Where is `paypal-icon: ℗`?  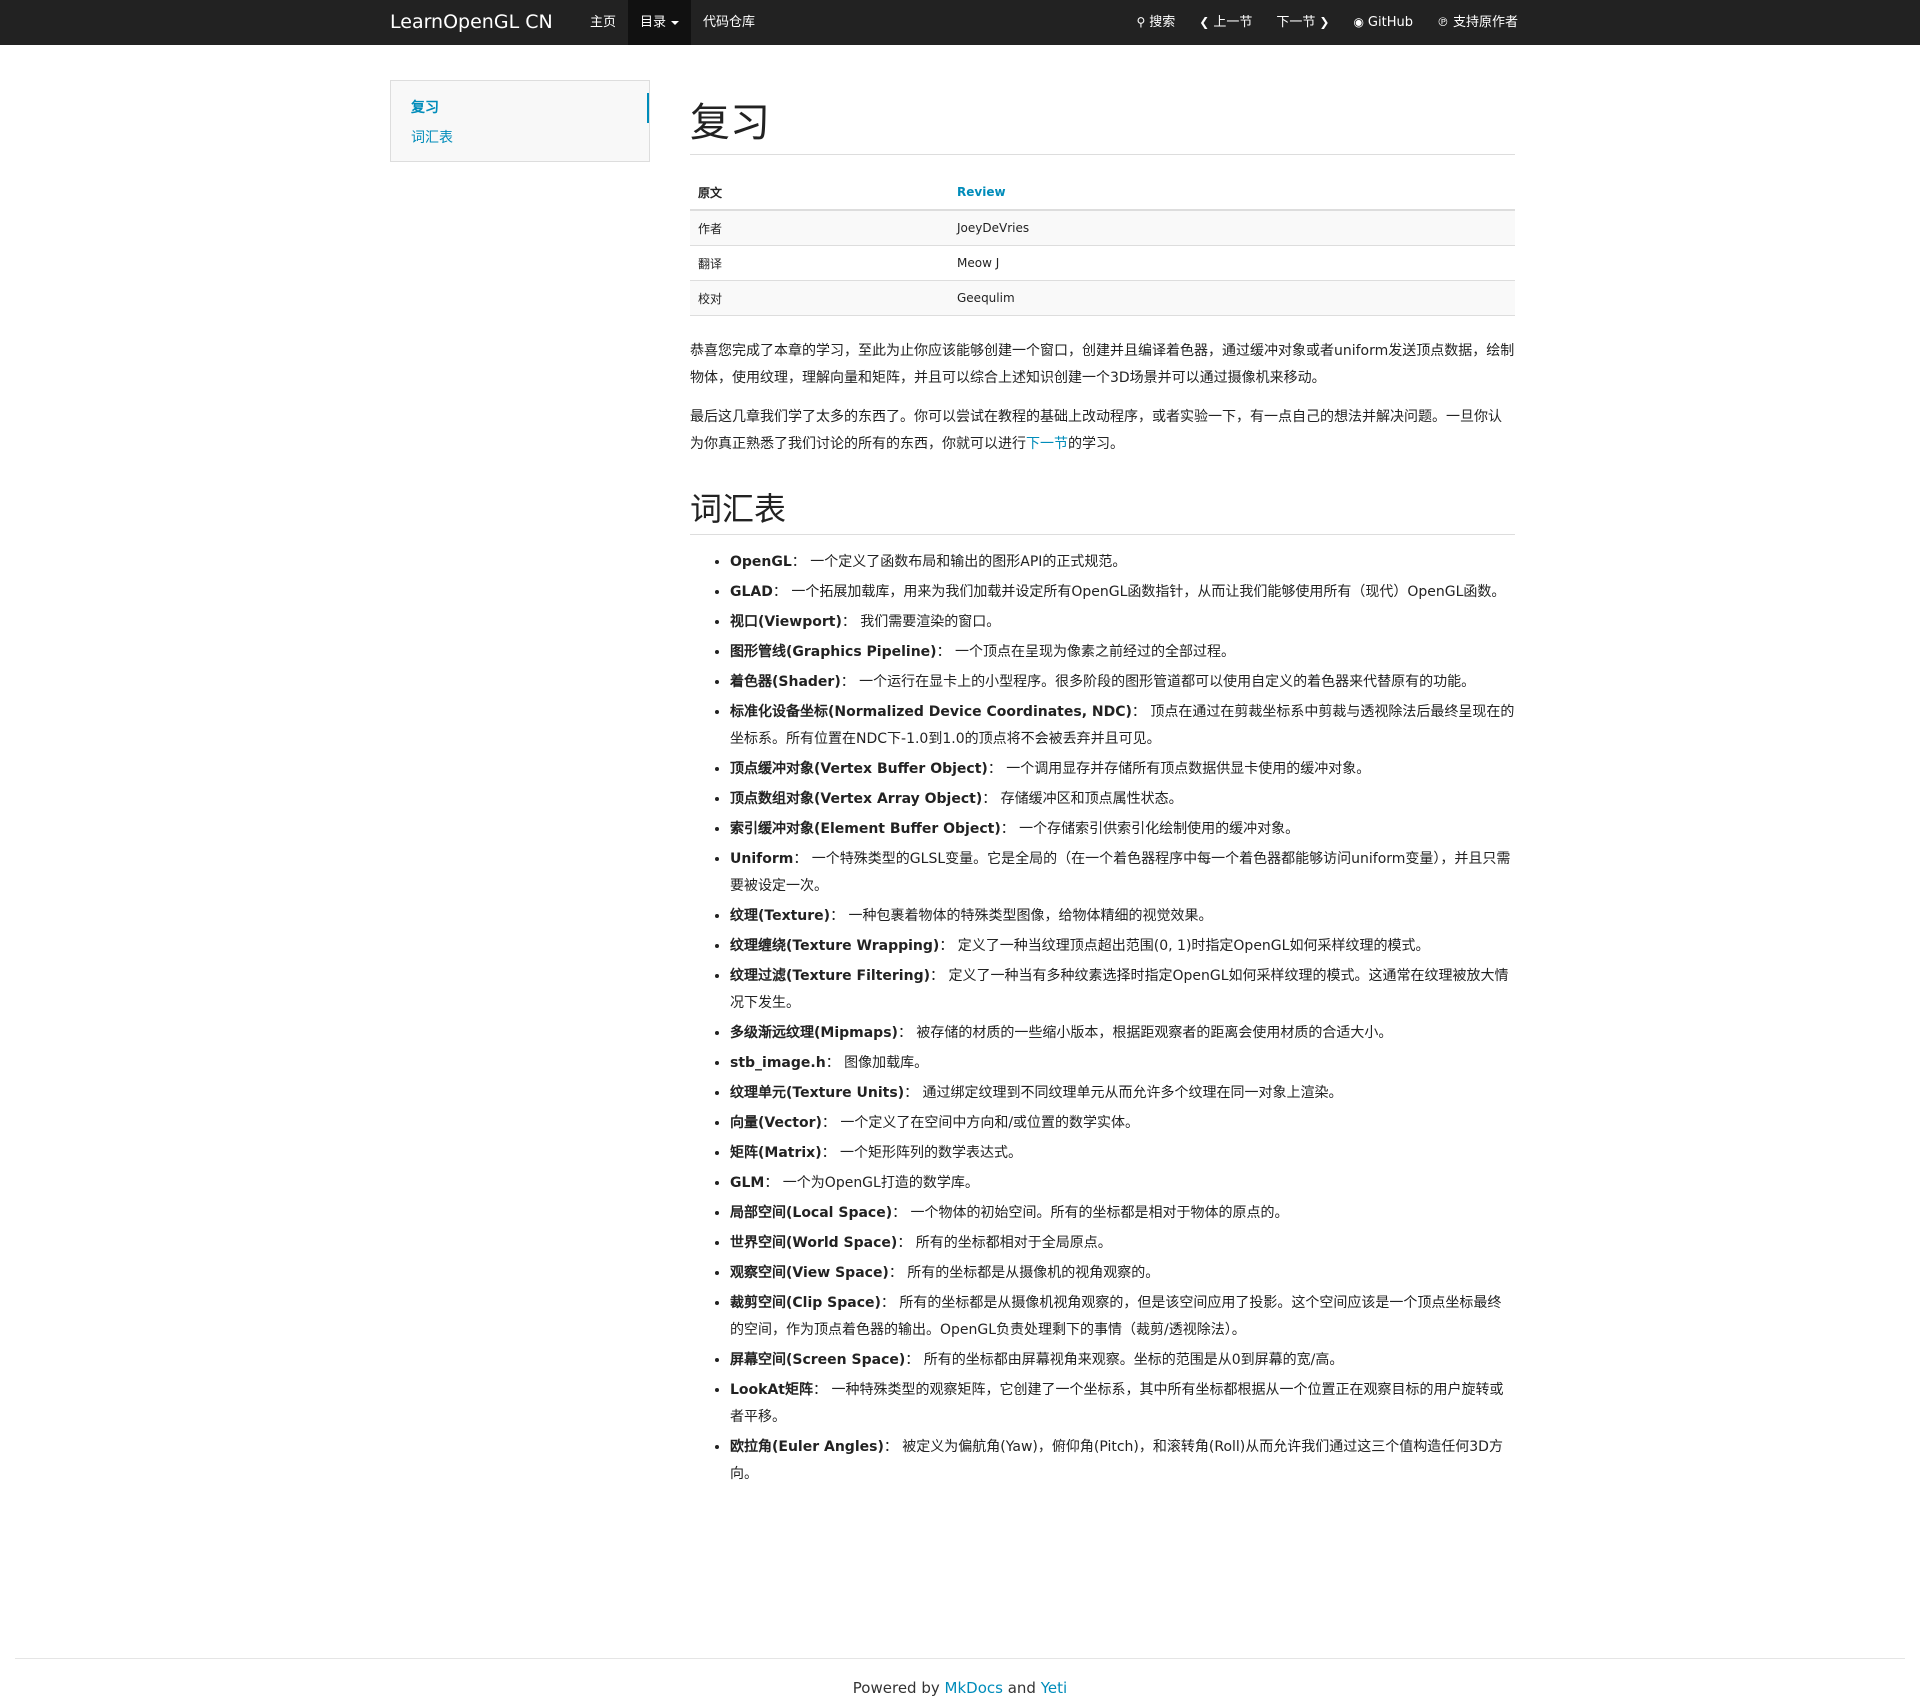 paypal-icon: ℗ is located at coordinates (1442, 22).